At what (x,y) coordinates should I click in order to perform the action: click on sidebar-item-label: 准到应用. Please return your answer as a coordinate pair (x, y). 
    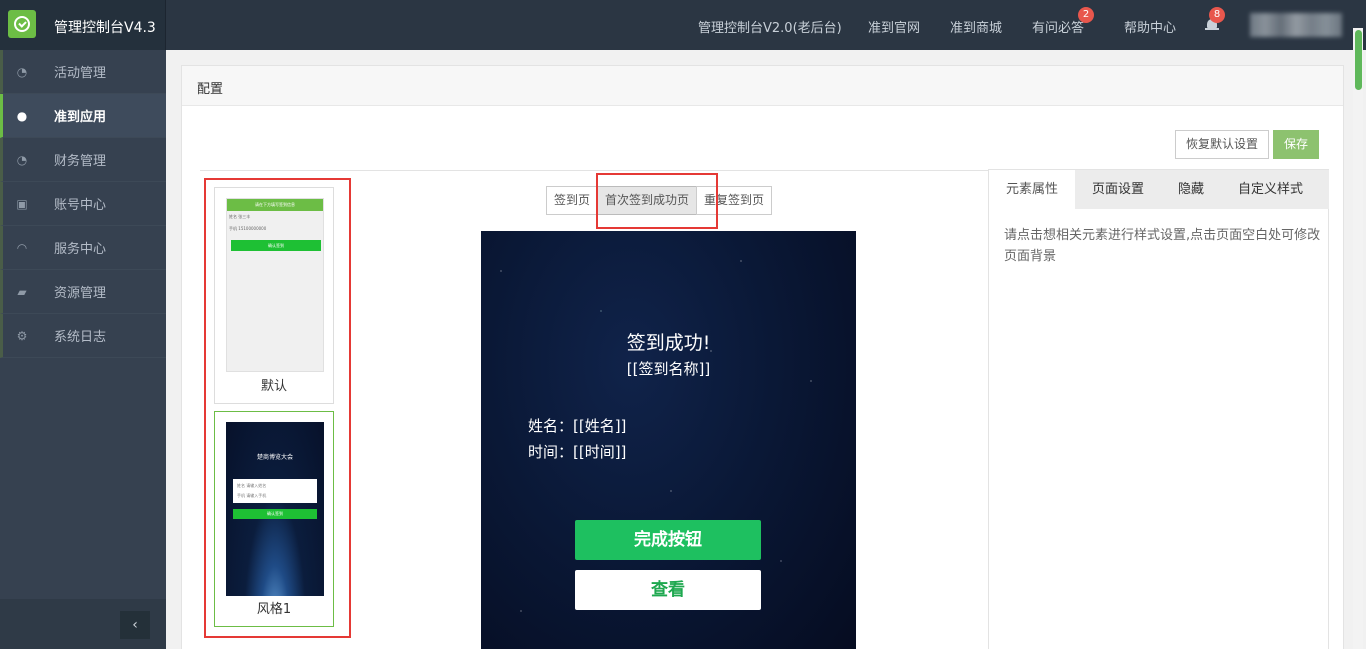
    Looking at the image, I should click on (80, 117).